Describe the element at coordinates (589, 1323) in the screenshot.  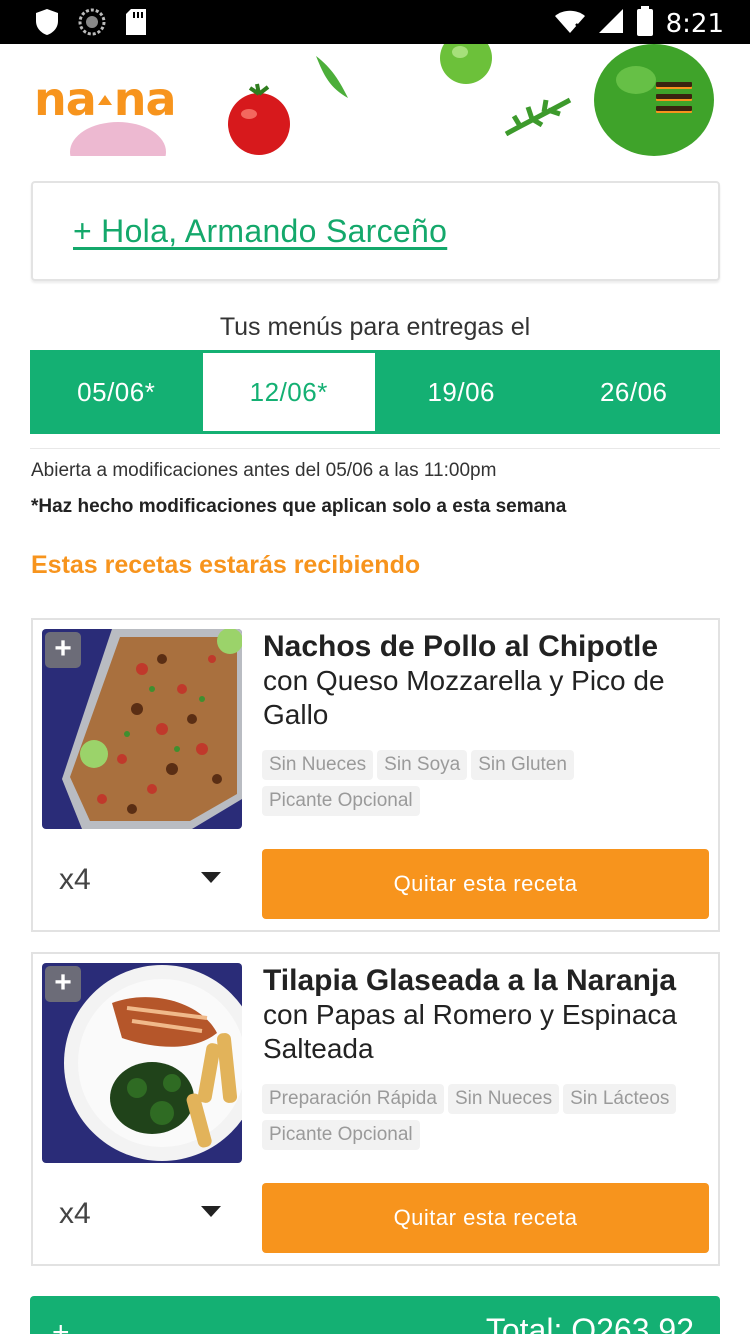
I see `total-amount: Total: Q263.92` at that location.